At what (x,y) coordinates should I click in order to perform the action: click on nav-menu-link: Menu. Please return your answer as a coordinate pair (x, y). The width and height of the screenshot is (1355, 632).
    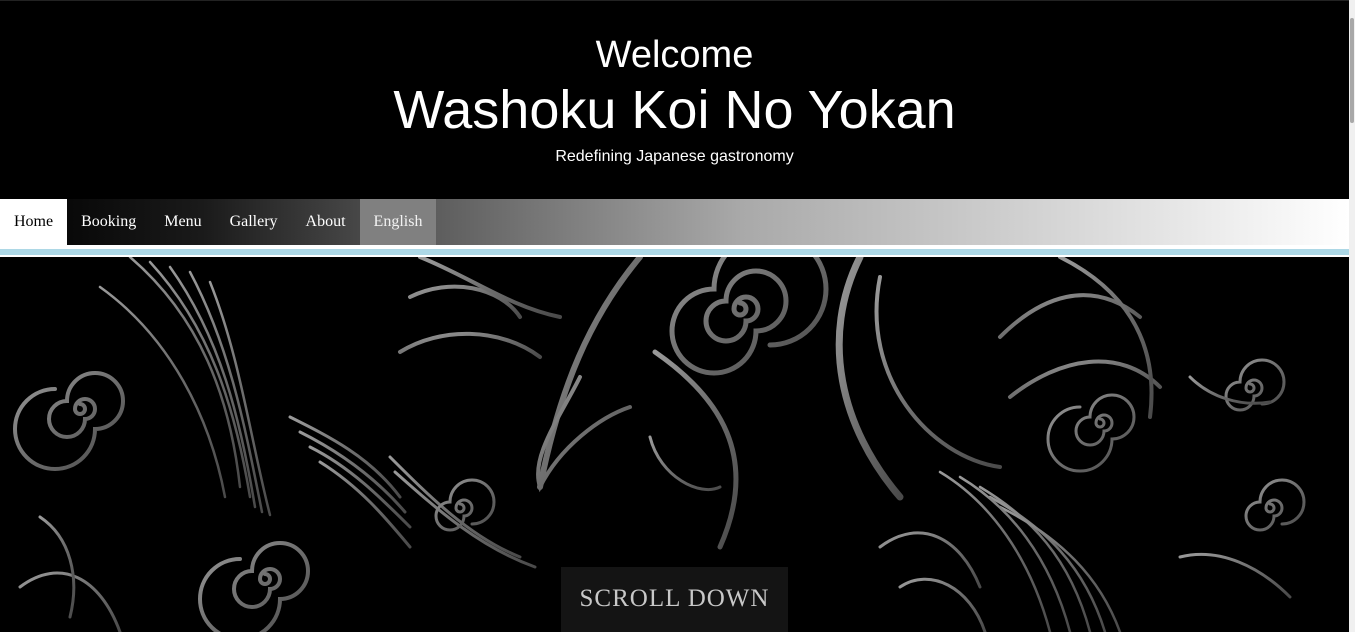
    Looking at the image, I should click on (182, 222).